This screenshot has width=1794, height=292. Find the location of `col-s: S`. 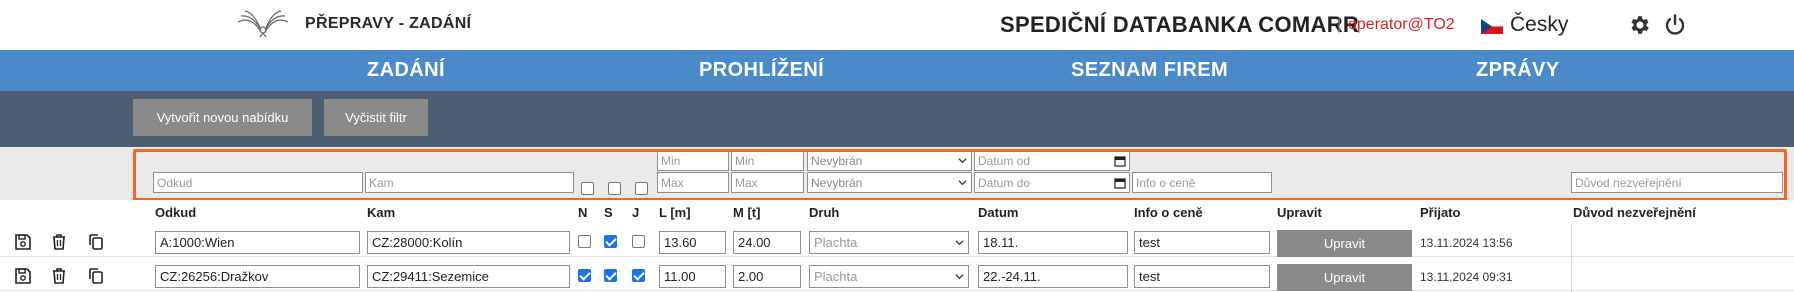

col-s: S is located at coordinates (608, 212).